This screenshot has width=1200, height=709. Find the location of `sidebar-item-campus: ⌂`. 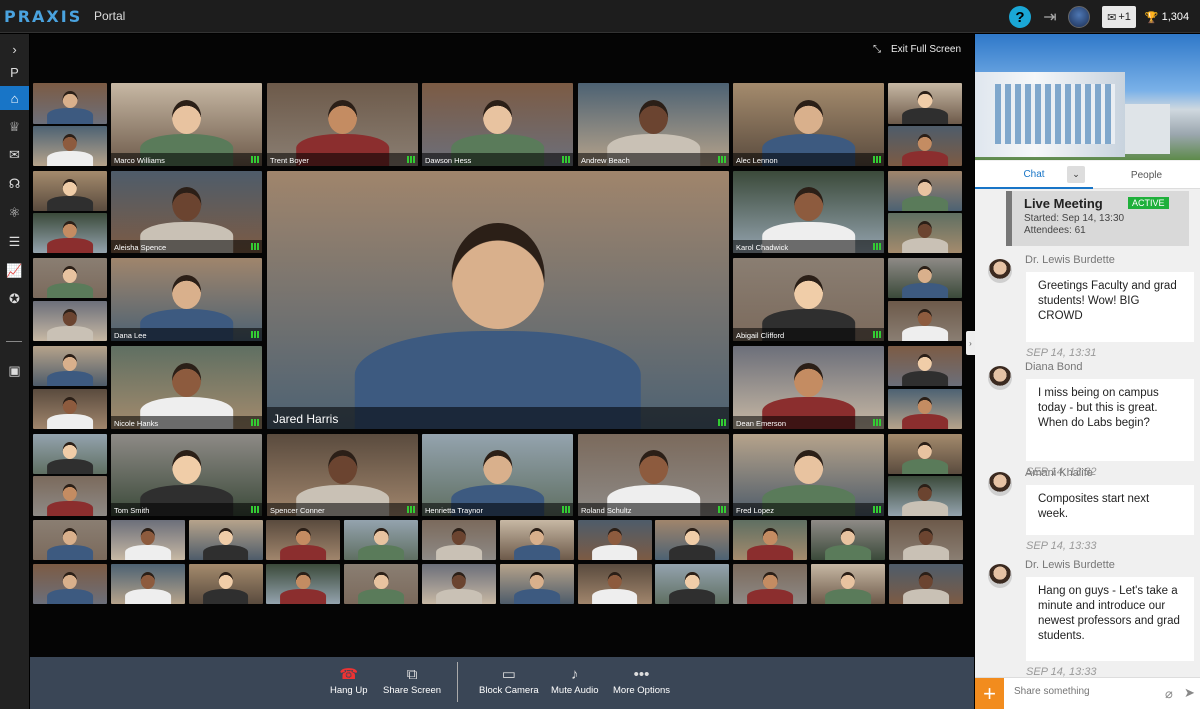

sidebar-item-campus: ⌂ is located at coordinates (14, 98).